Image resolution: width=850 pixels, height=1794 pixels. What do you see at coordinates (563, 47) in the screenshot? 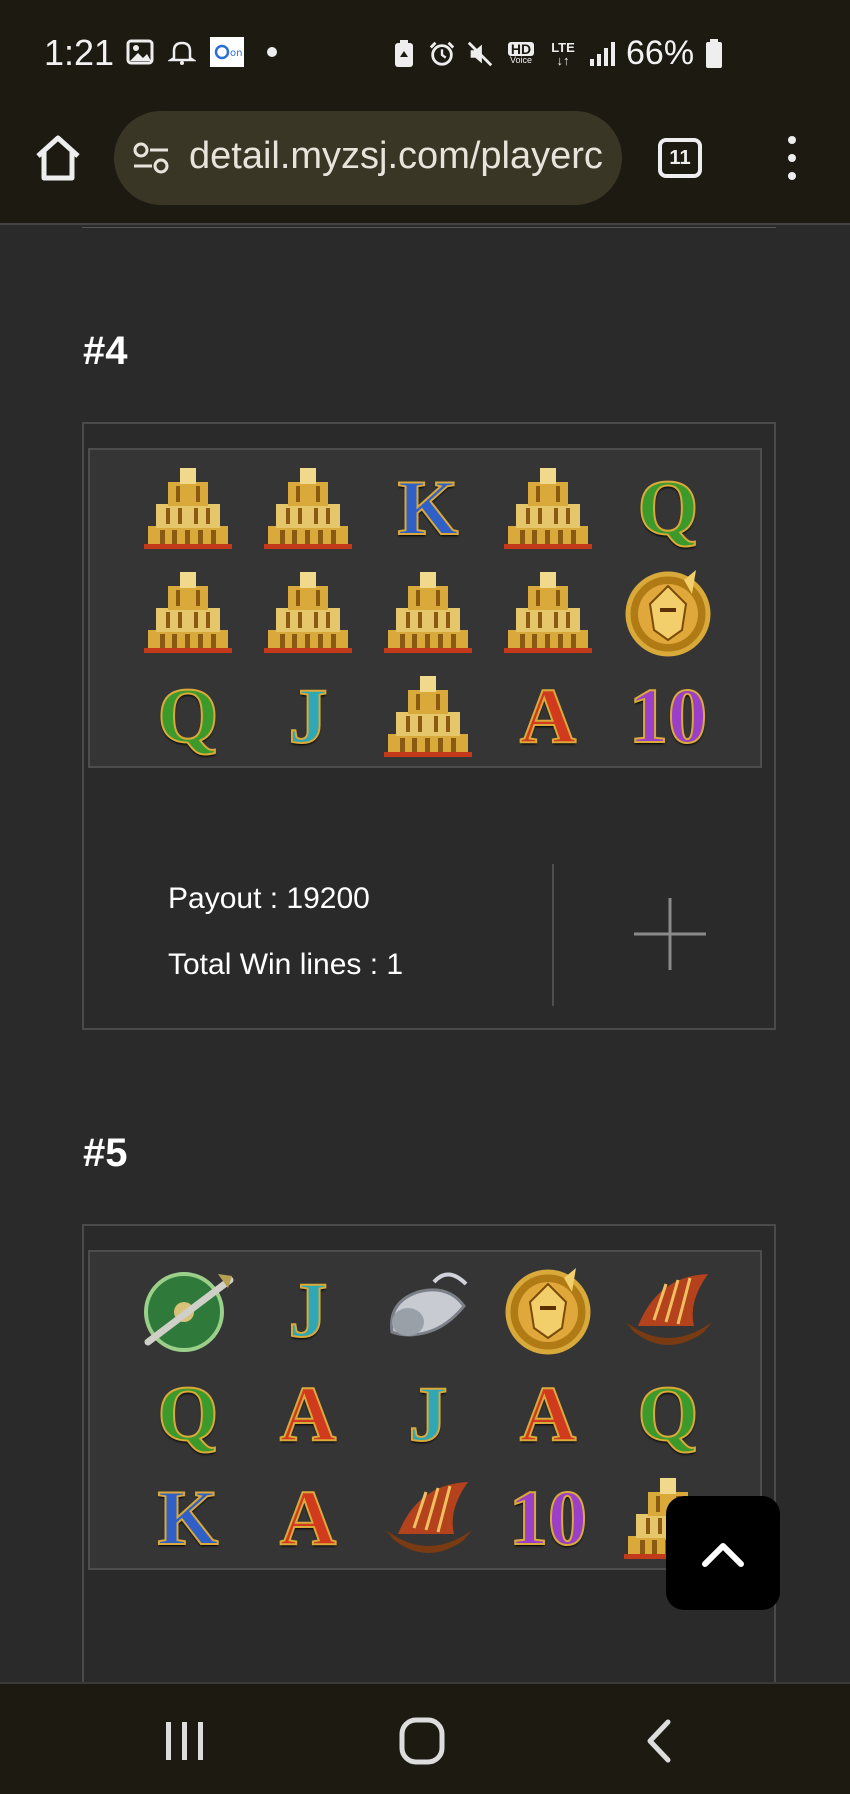
I see `lte-label: LTE` at bounding box center [563, 47].